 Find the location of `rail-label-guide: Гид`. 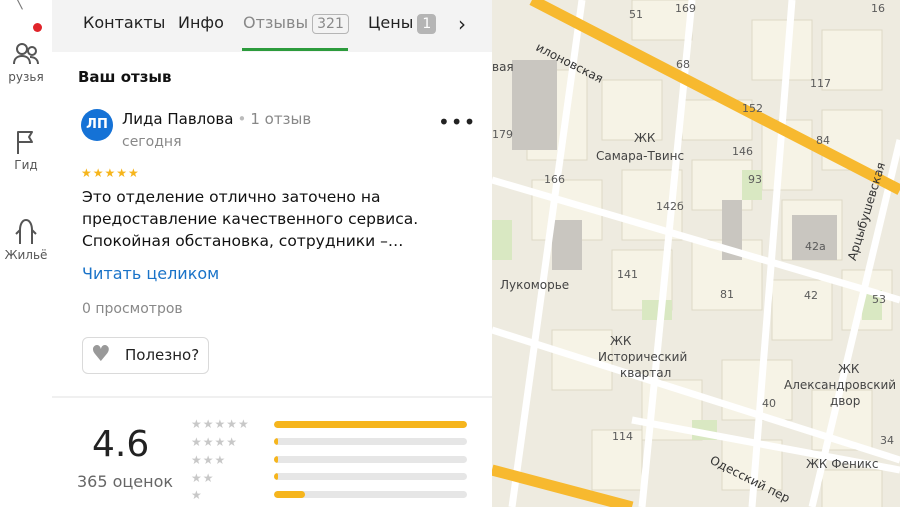

rail-label-guide: Гид is located at coordinates (26, 165).